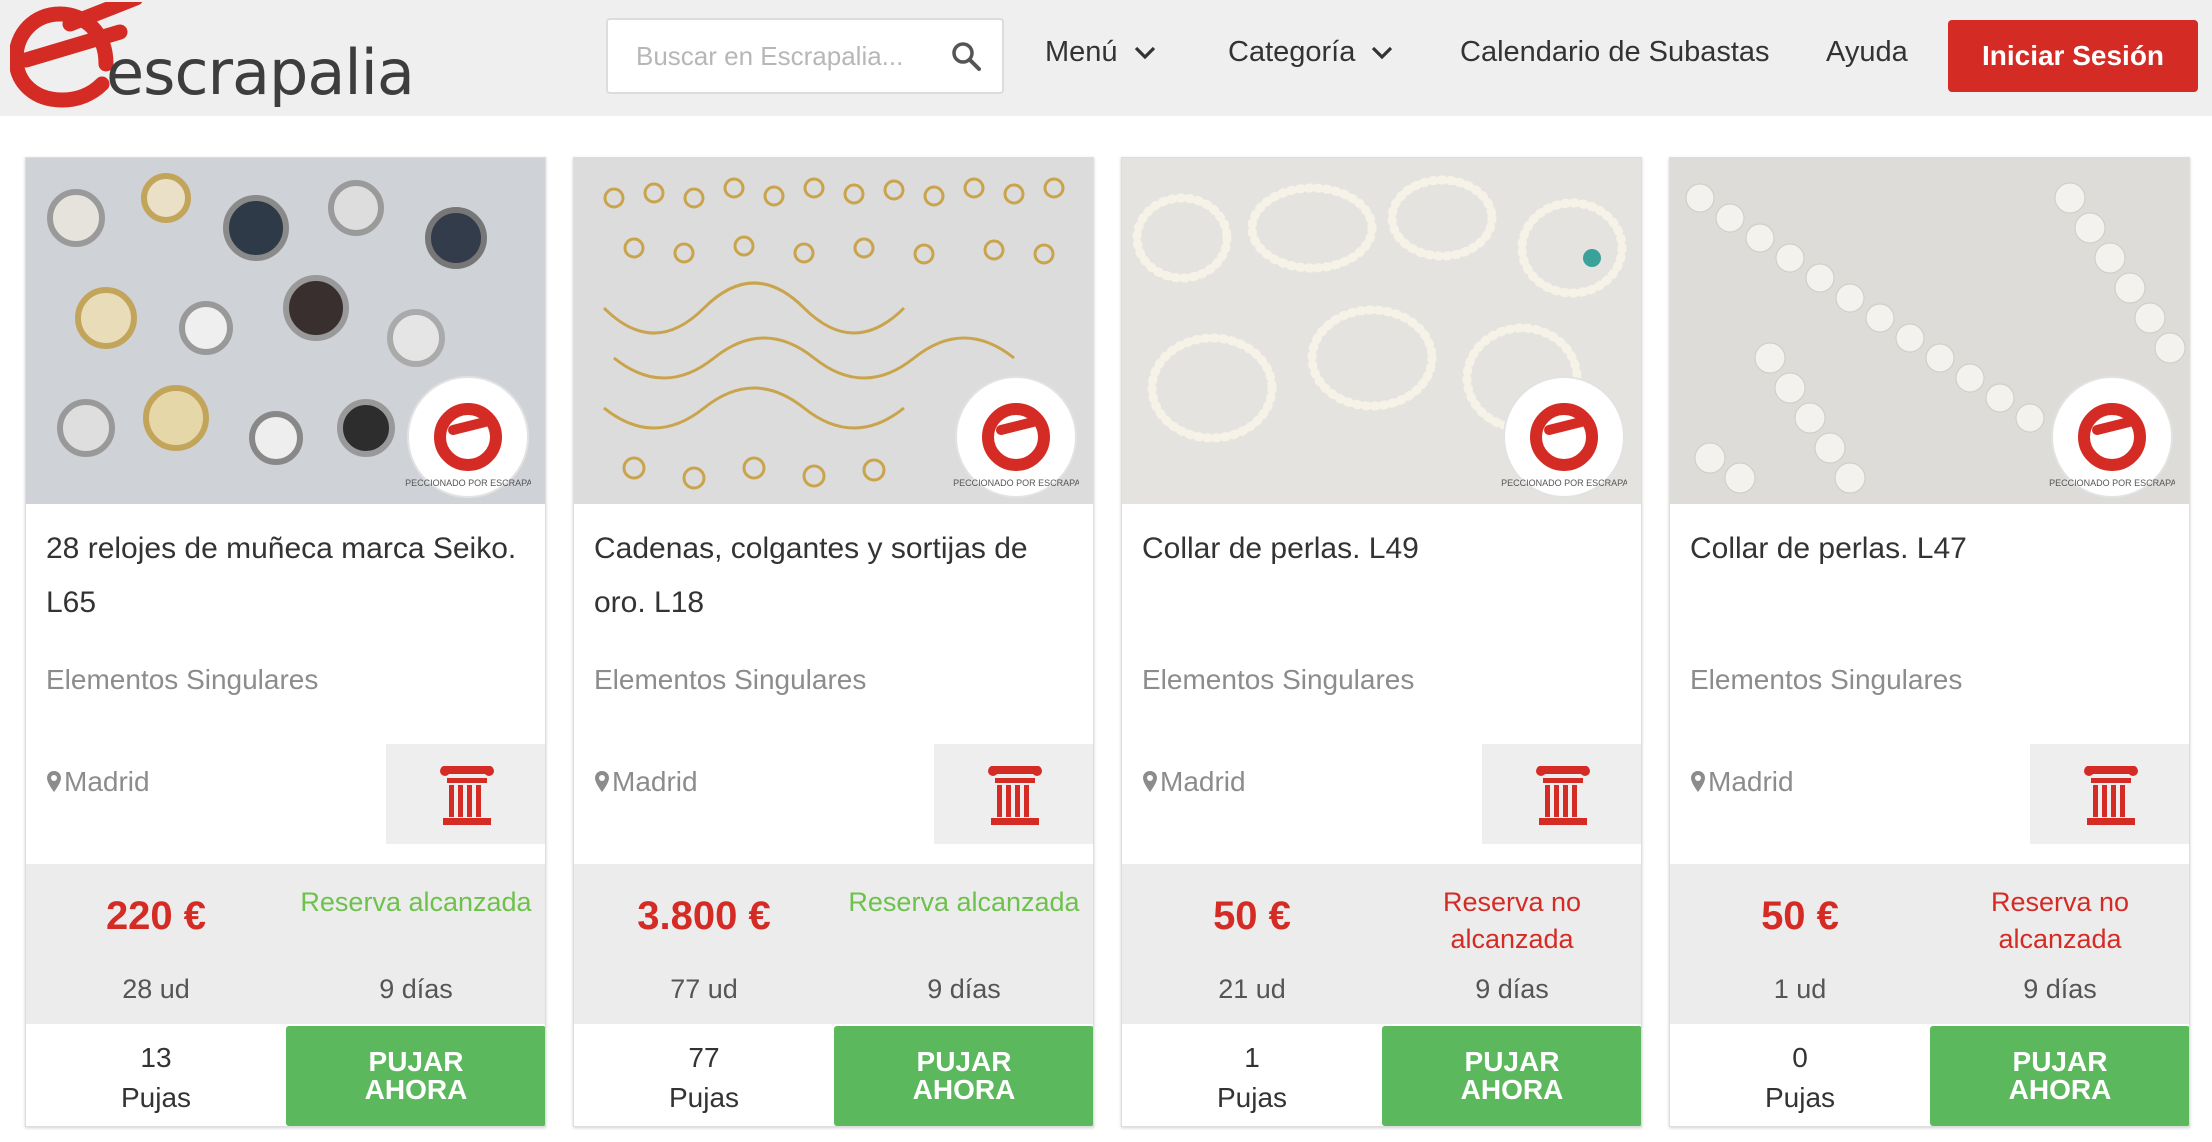  What do you see at coordinates (1382, 549) in the screenshot?
I see `lot-title: Collar de perlas. L49` at bounding box center [1382, 549].